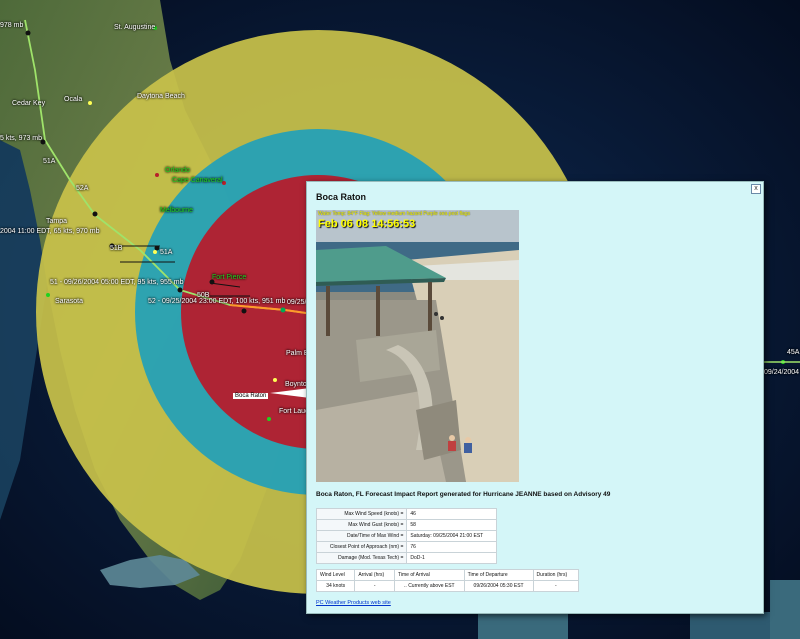 Image resolution: width=800 pixels, height=639 pixels. What do you see at coordinates (177, 170) in the screenshot?
I see `map-label-orlando: Orlando` at bounding box center [177, 170].